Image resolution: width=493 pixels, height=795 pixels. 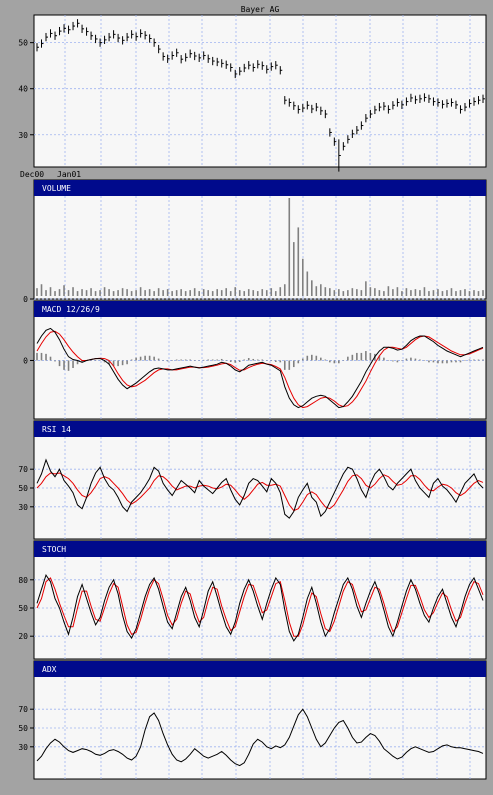 What do you see at coordinates (23, 89) in the screenshot?
I see `price-y-tick-label: 40` at bounding box center [23, 89].